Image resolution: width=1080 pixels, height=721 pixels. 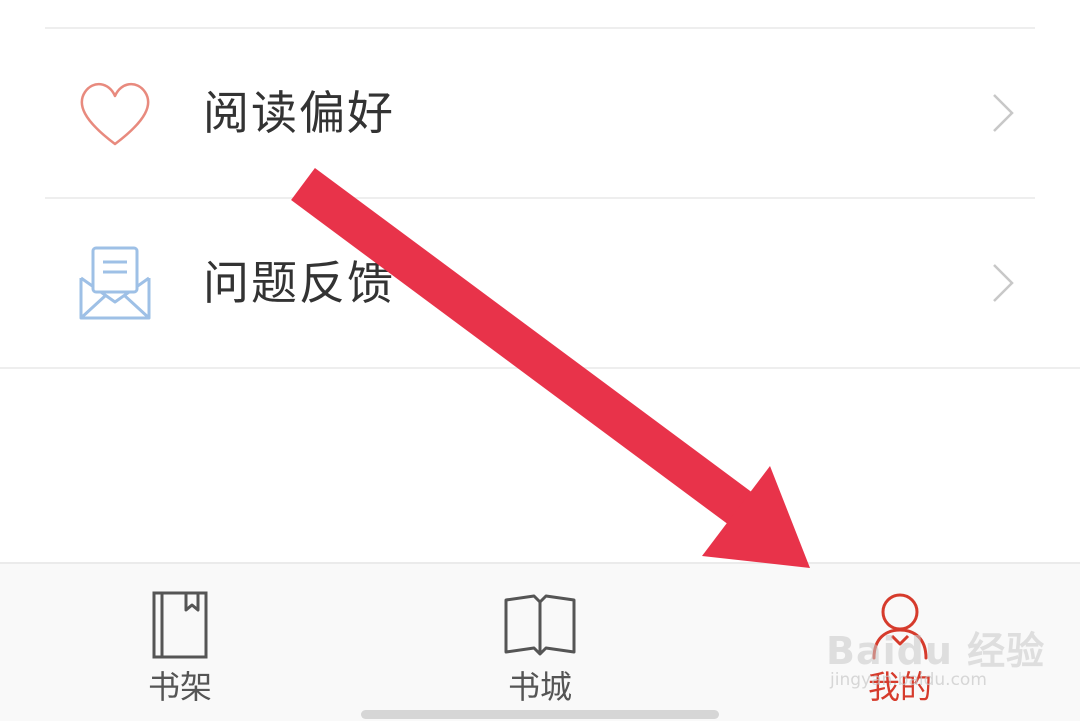 What do you see at coordinates (900, 626) in the screenshot?
I see `profile-icon` at bounding box center [900, 626].